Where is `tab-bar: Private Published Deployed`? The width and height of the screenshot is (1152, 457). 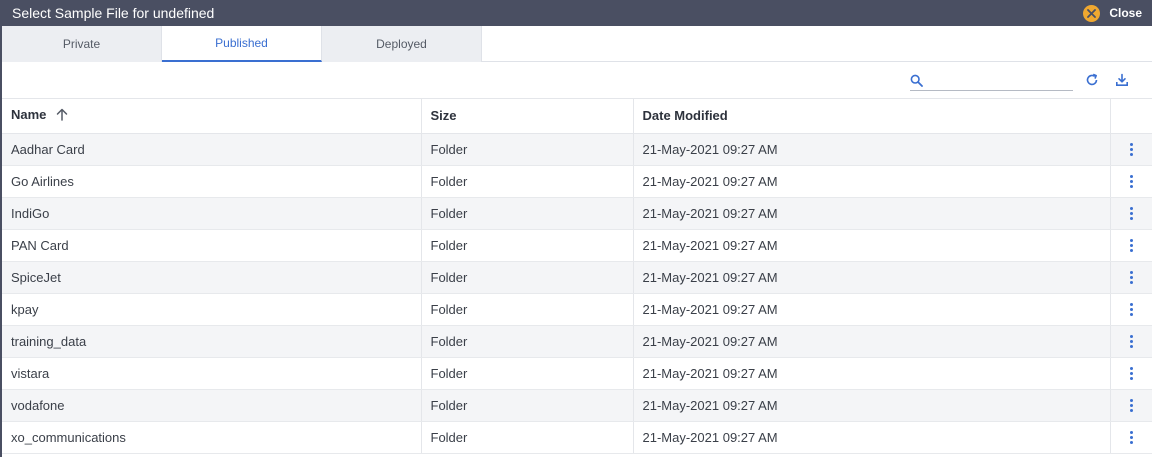 tab-bar: Private Published Deployed is located at coordinates (577, 44).